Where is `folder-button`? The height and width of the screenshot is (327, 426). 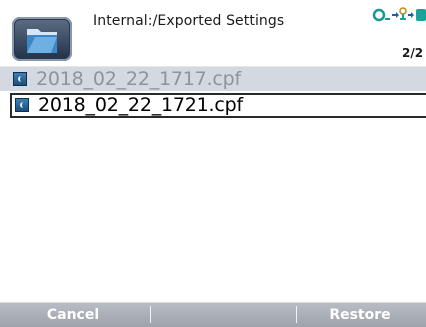 folder-button is located at coordinates (42, 39).